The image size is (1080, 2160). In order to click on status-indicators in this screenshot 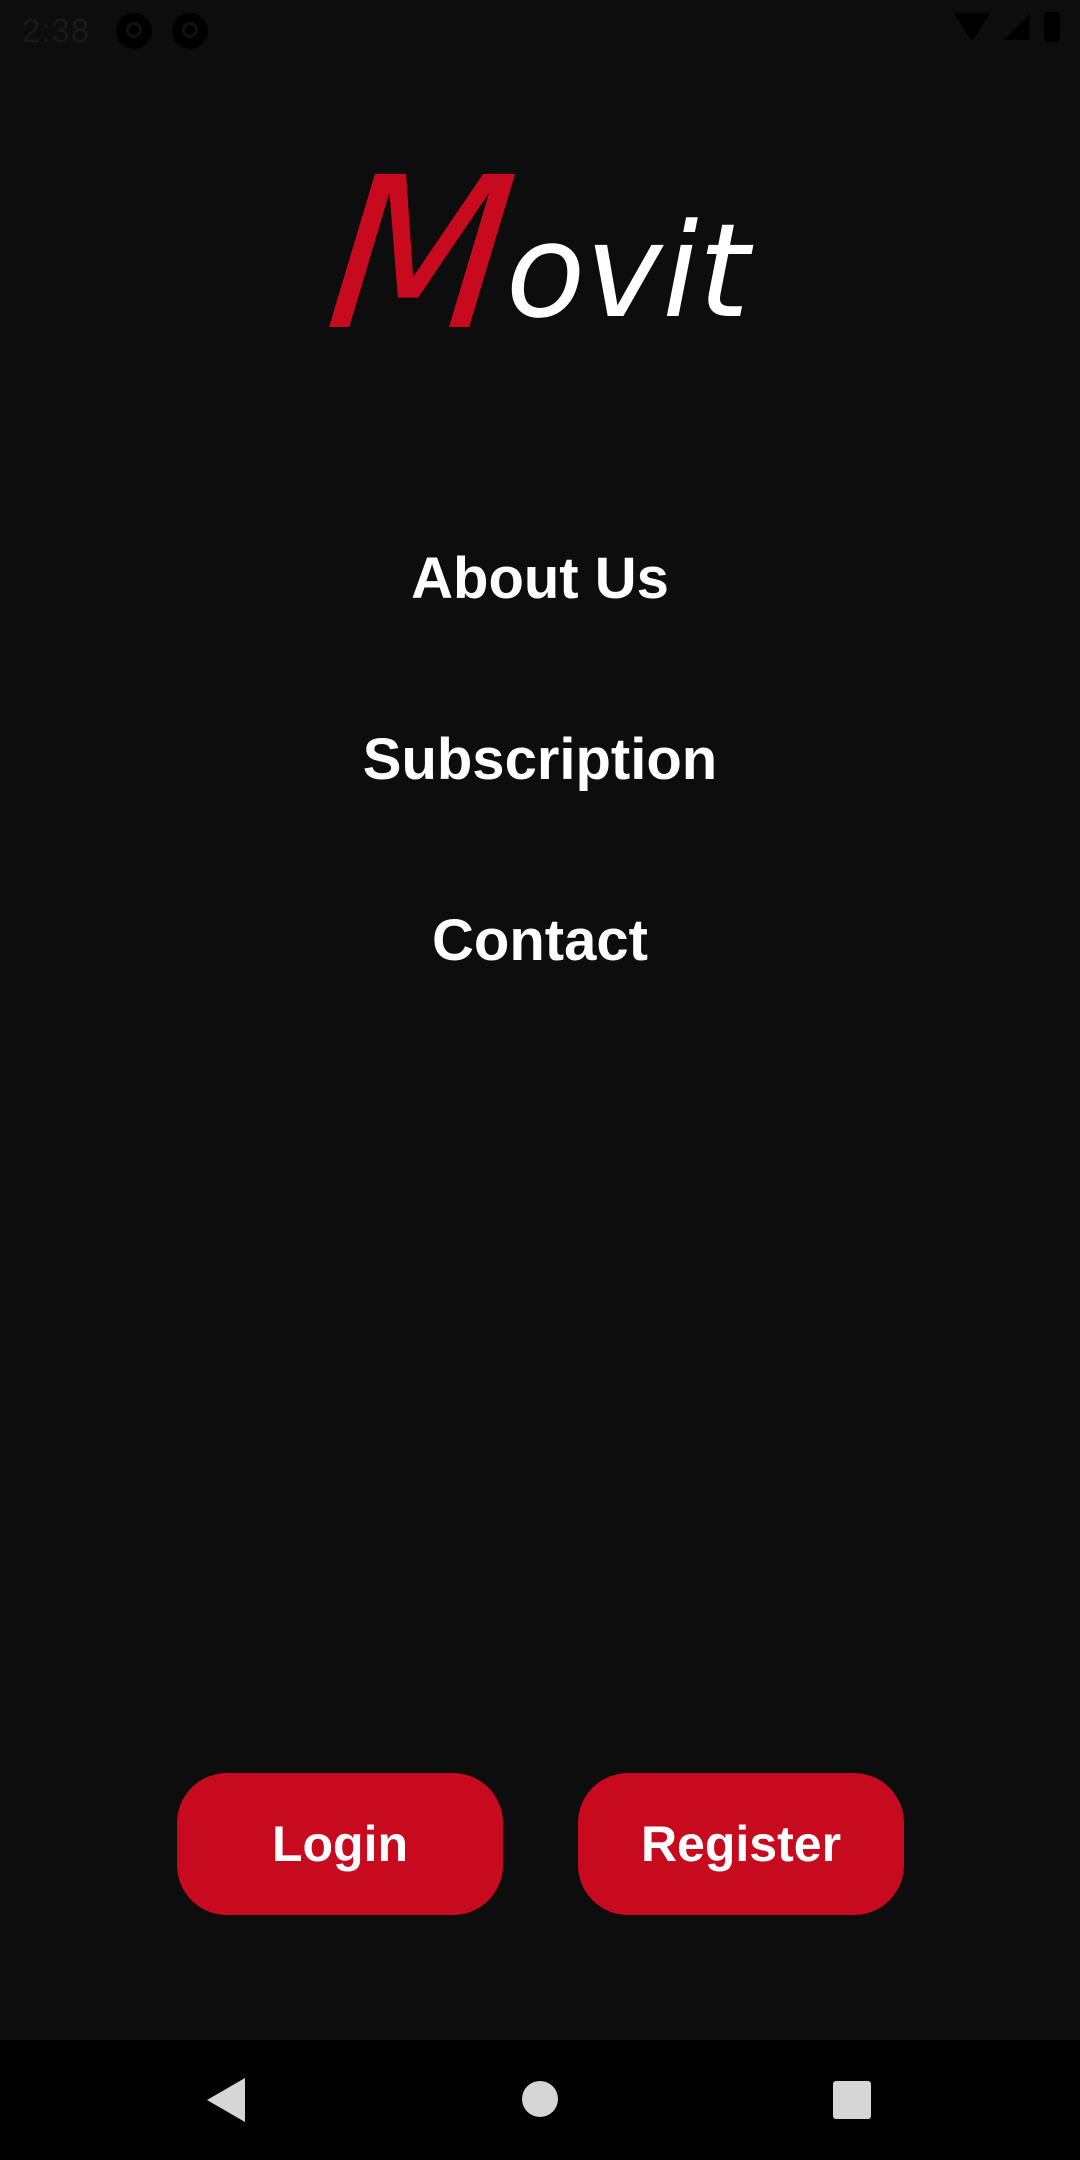, I will do `click(1007, 27)`.